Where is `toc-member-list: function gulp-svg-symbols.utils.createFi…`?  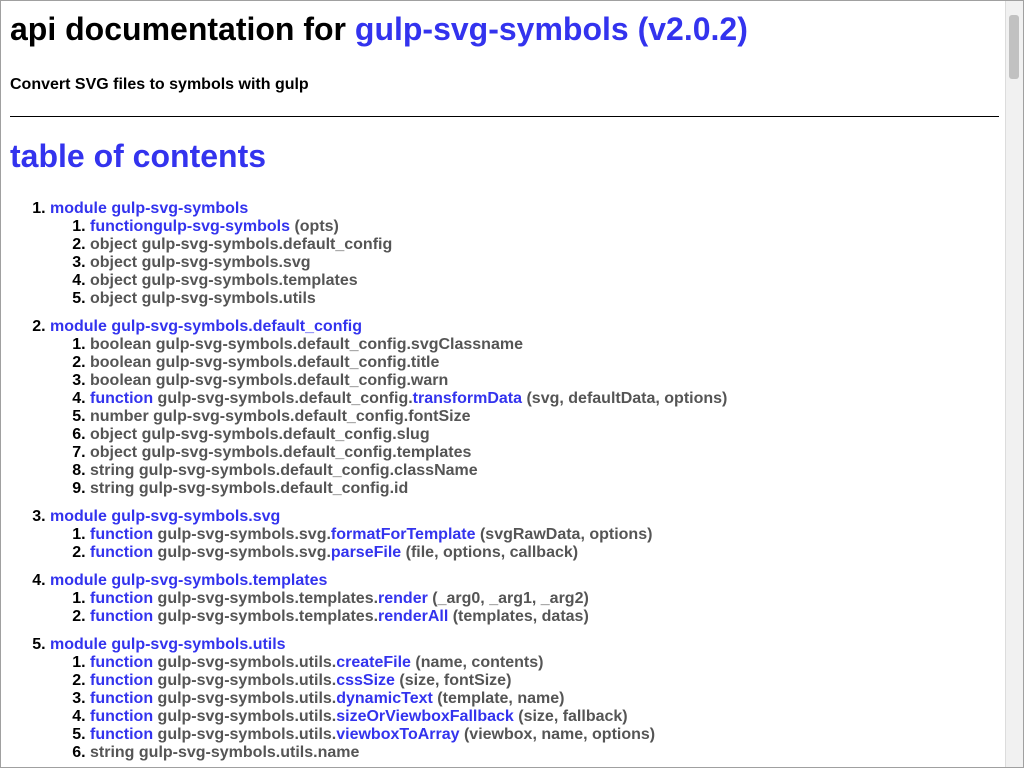
toc-member-list: function gulp-svg-symbols.utils.createFi… is located at coordinates (524, 708).